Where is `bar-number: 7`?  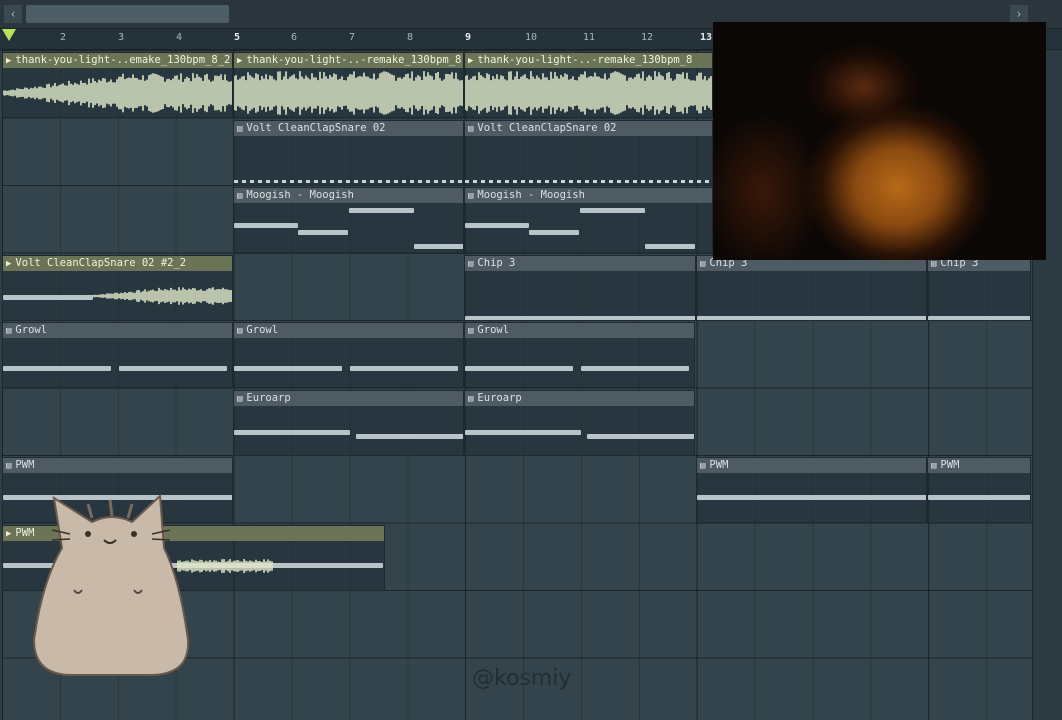
bar-number: 7 is located at coordinates (352, 37).